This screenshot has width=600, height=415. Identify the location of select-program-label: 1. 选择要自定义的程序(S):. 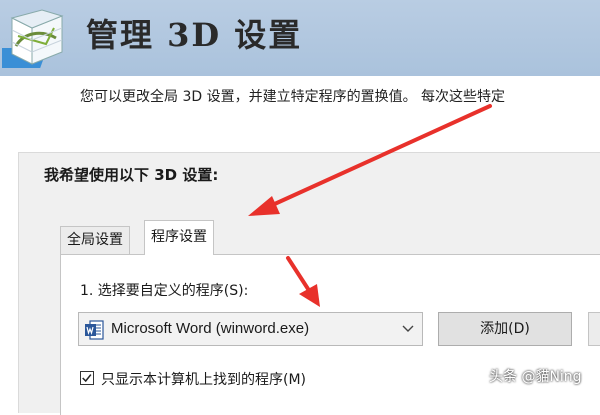
(164, 291).